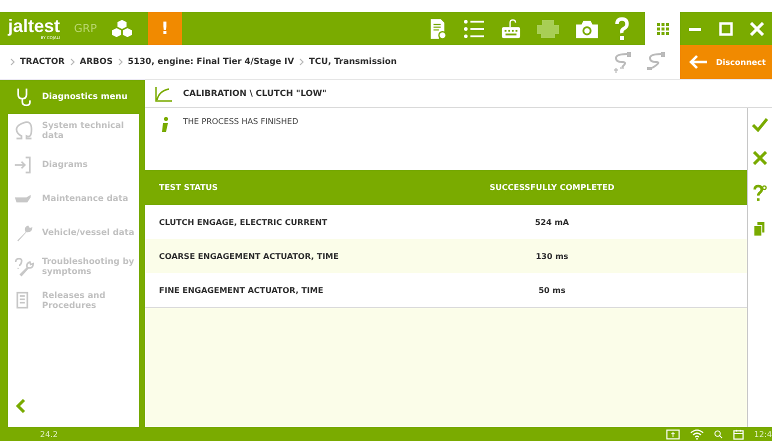 This screenshot has width=772, height=441. I want to click on sidebar-item: Troubleshooting by symptoms, so click(73, 267).